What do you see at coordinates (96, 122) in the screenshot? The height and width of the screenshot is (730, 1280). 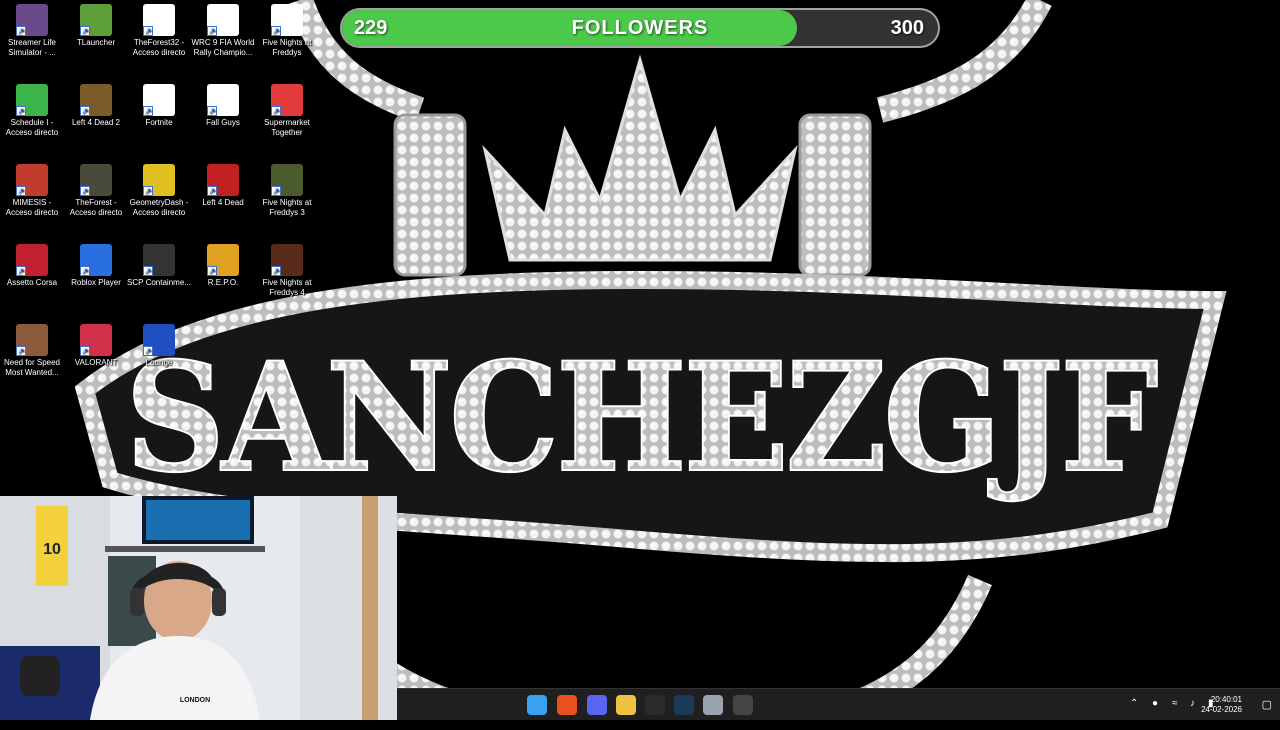 I see `desktop-icon-label: Left 4 Dead 2` at bounding box center [96, 122].